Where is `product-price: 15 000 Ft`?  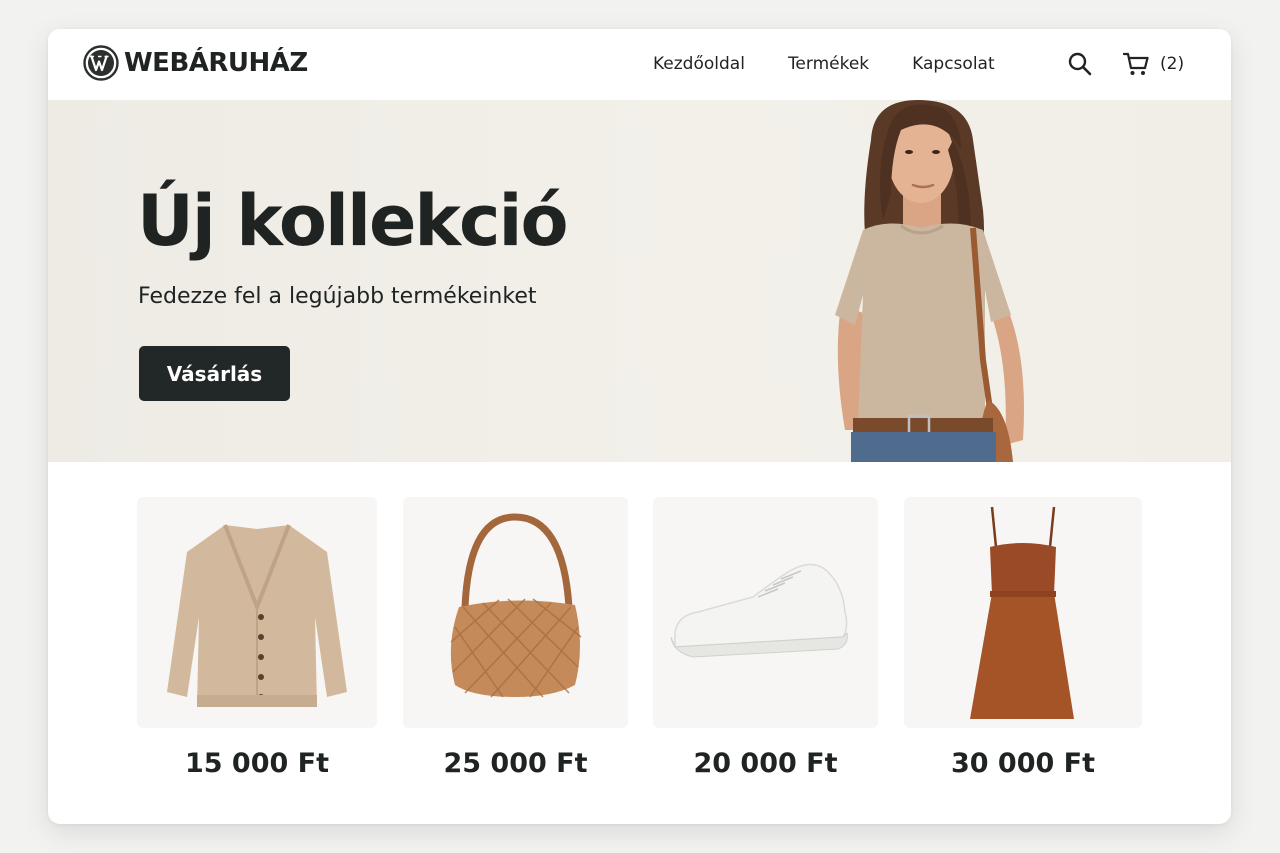 product-price: 15 000 Ft is located at coordinates (257, 763).